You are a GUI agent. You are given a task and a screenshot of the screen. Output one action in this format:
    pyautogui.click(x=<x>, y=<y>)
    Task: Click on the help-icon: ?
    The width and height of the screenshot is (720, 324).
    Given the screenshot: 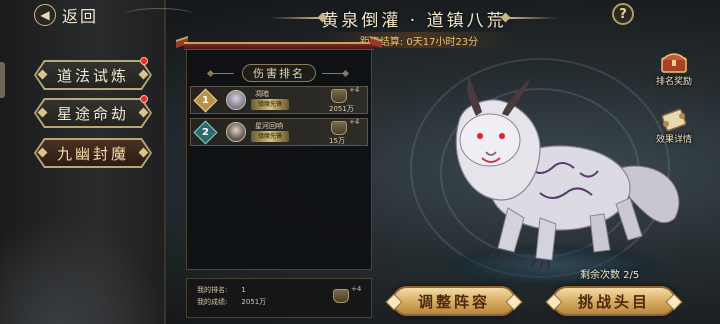 What is the action you would take?
    pyautogui.click(x=623, y=14)
    